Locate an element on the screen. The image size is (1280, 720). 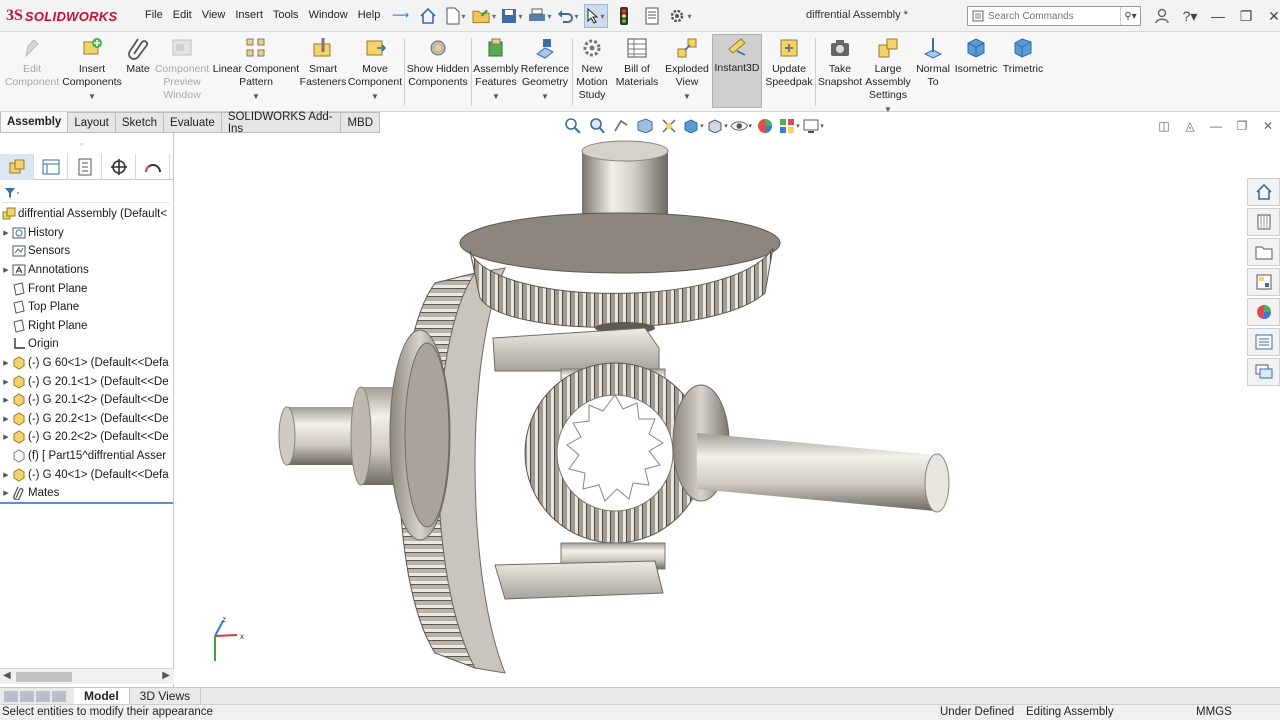
solidworks-resources-home-icon is located at coordinates (1263, 192).